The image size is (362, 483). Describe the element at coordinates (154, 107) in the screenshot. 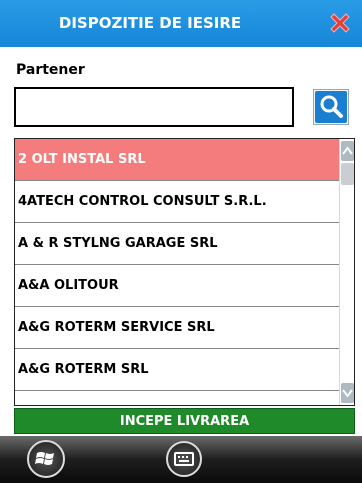

I see `partner-input` at that location.